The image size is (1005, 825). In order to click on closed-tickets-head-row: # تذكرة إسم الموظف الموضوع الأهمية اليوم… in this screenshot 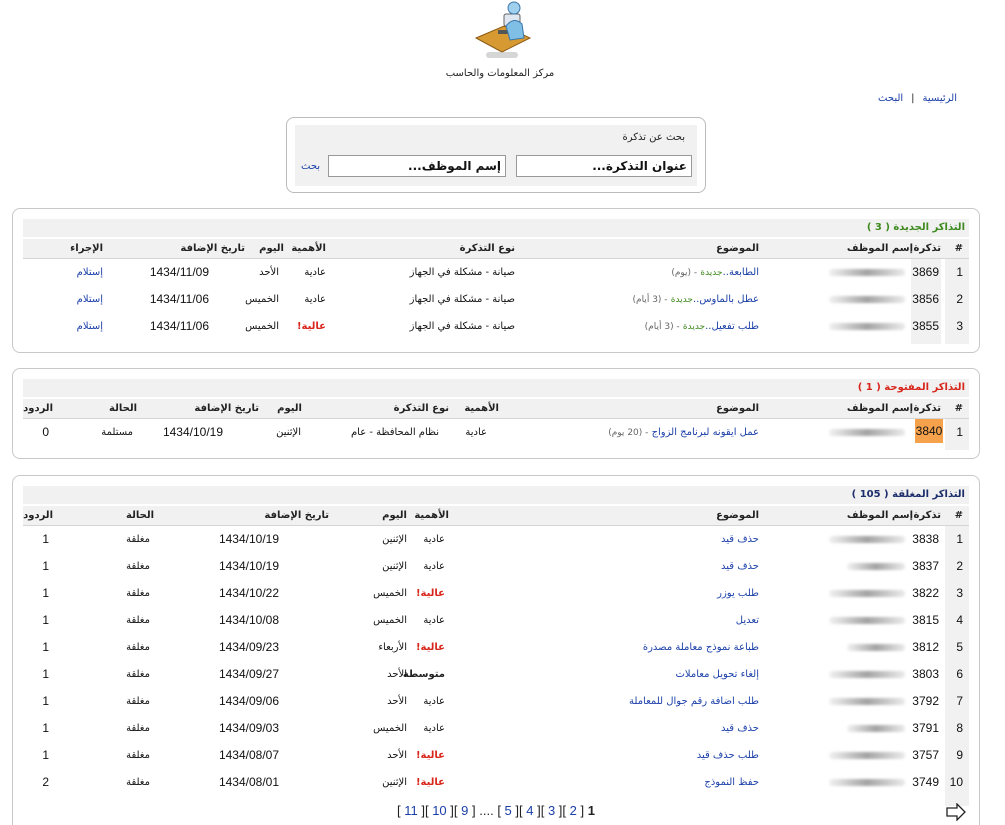, I will do `click(496, 516)`.